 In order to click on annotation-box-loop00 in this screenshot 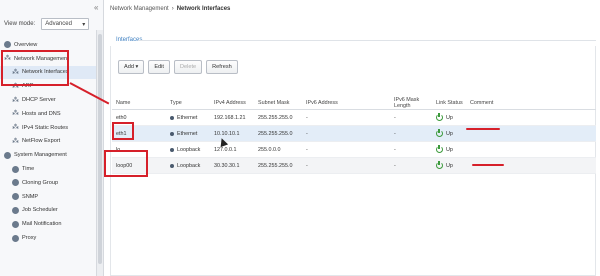, I will do `click(126, 163)`.